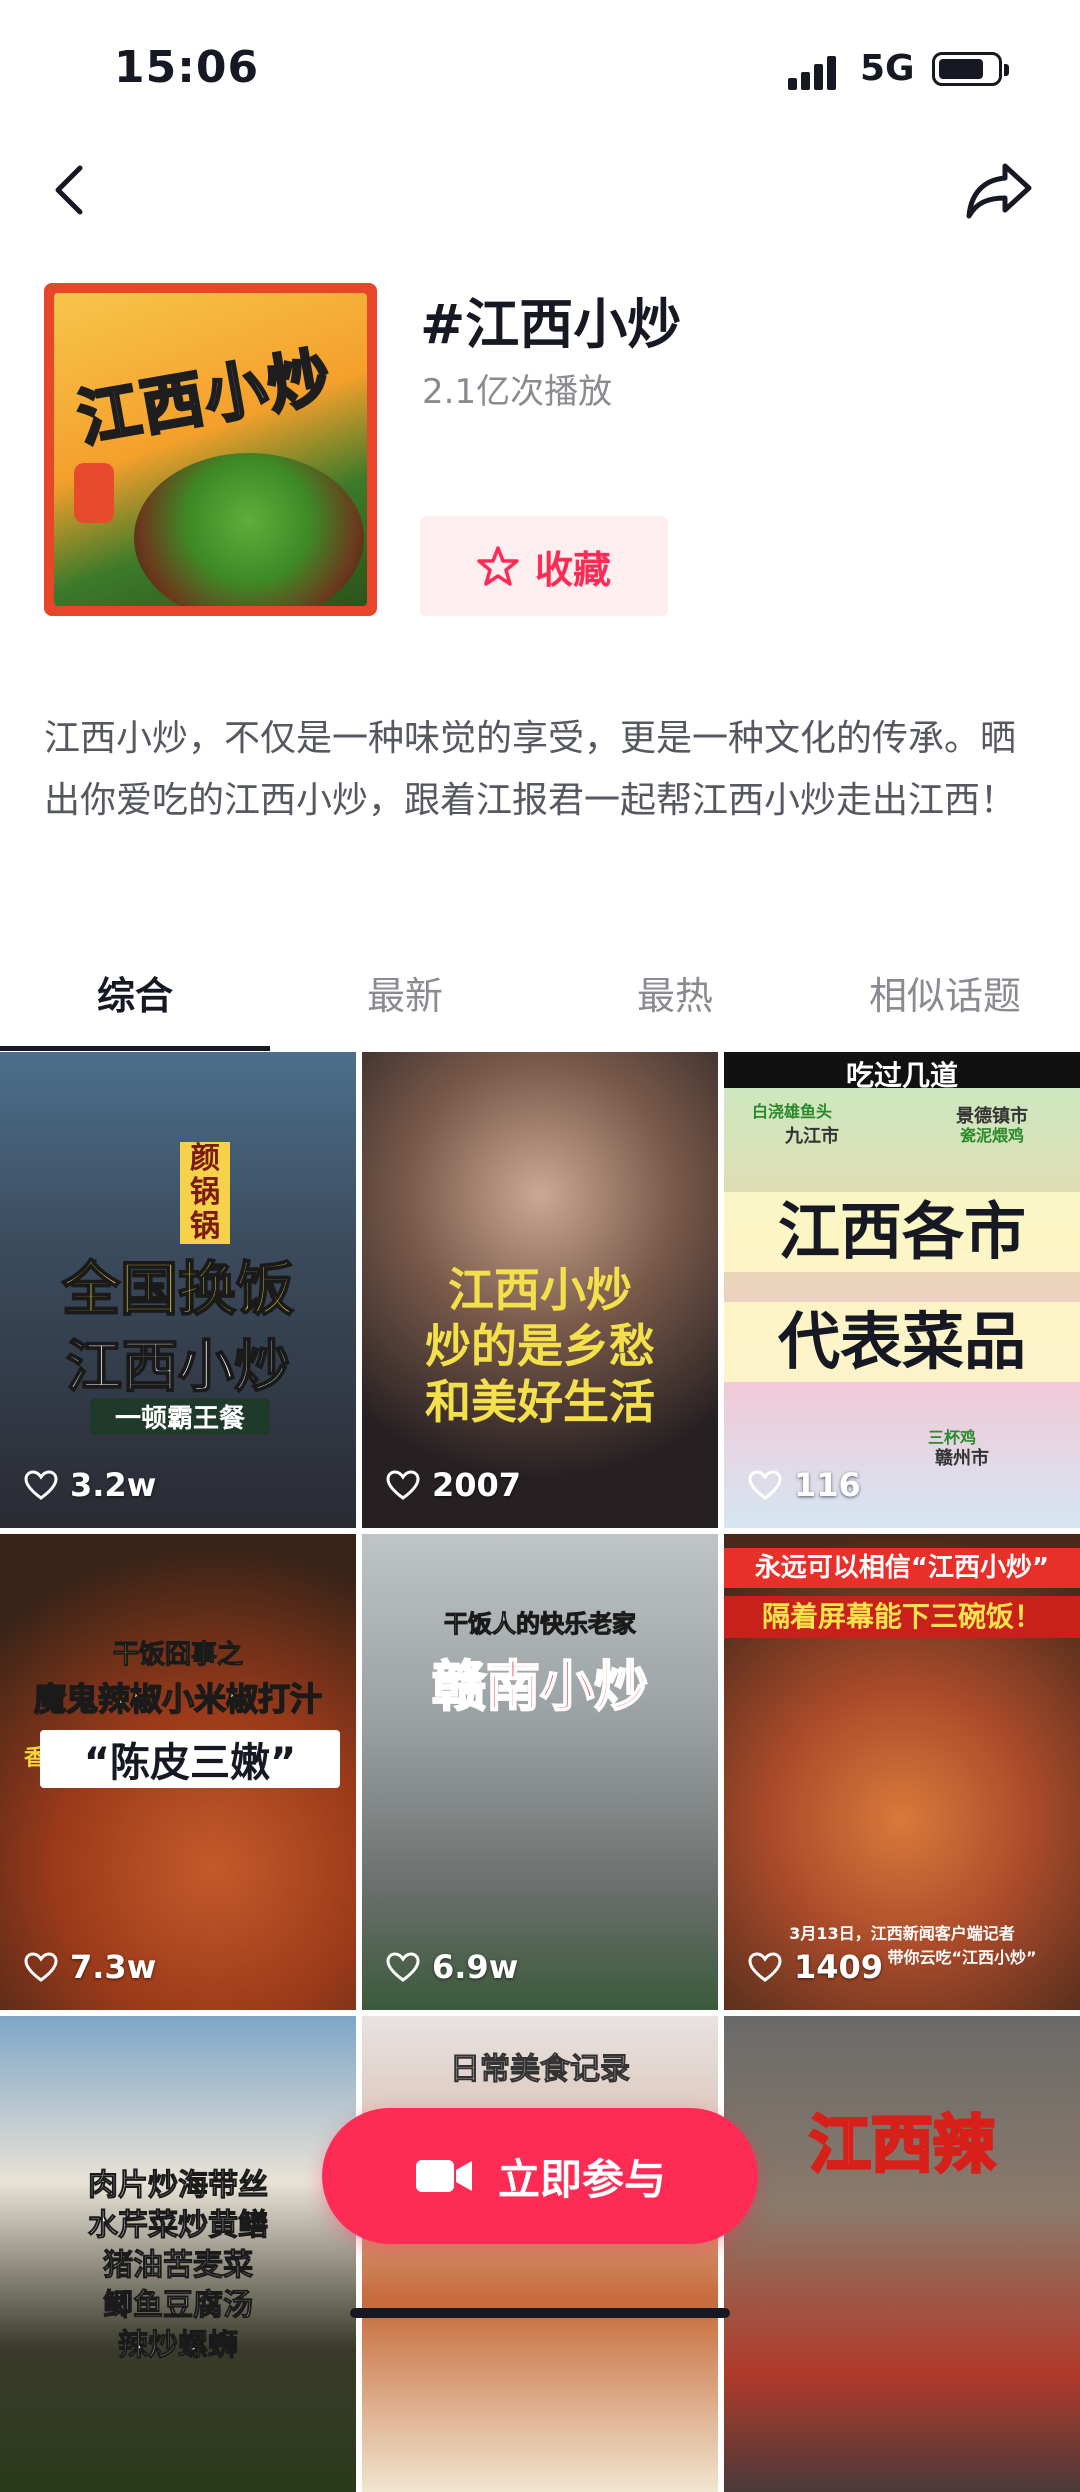  I want to click on video-caption: 辣炒螺蛳, so click(178, 2346).